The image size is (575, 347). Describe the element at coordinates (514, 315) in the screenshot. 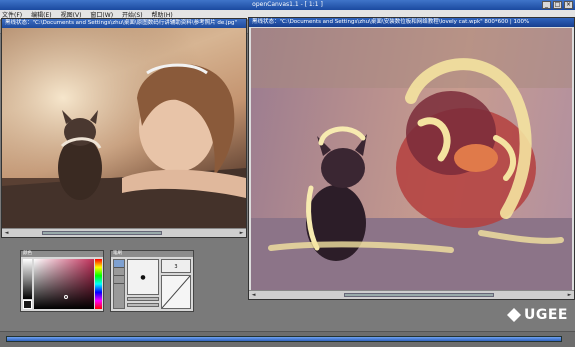

I see `diamond-icon` at that location.